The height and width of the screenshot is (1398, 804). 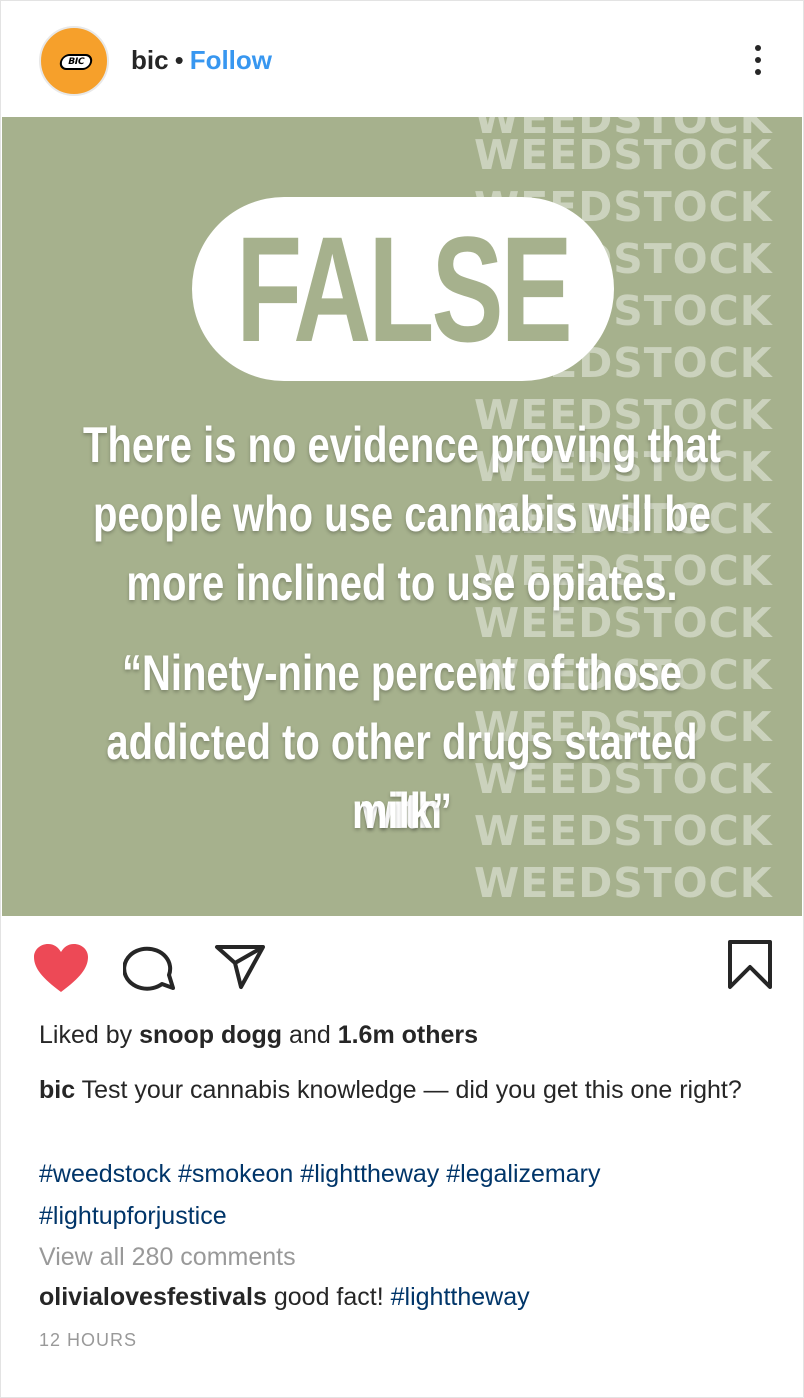 What do you see at coordinates (153, 1297) in the screenshot?
I see `comment-username: olivialovesfestivals` at bounding box center [153, 1297].